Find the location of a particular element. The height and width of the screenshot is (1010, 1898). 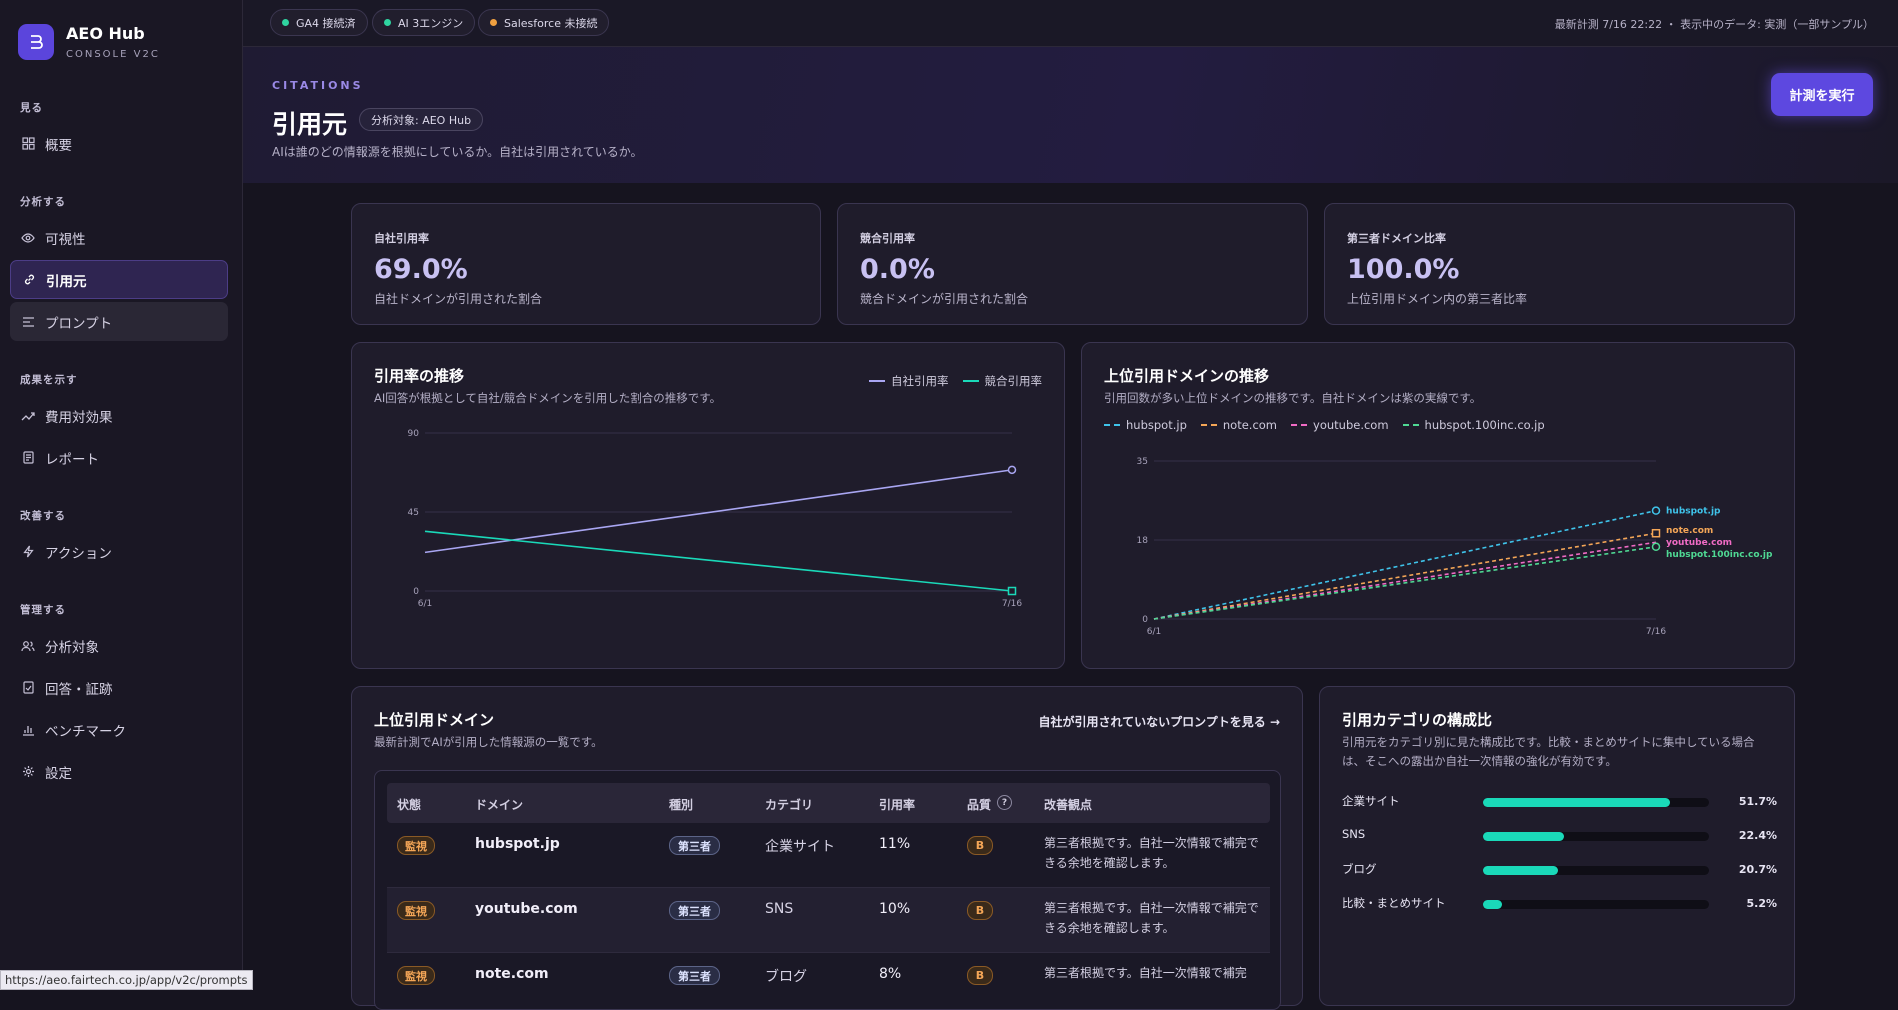

sidebar-item-overview: 概要 is located at coordinates (119, 143).